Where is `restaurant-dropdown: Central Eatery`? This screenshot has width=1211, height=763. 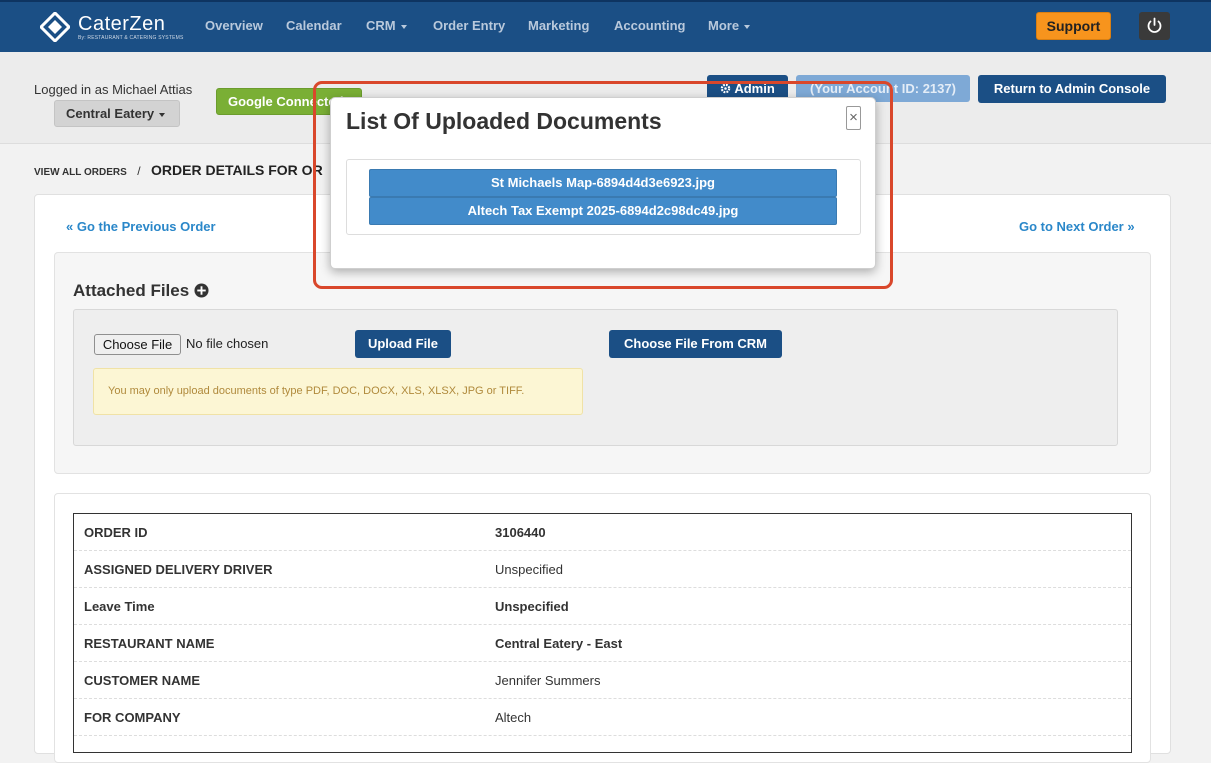 restaurant-dropdown: Central Eatery is located at coordinates (117, 113).